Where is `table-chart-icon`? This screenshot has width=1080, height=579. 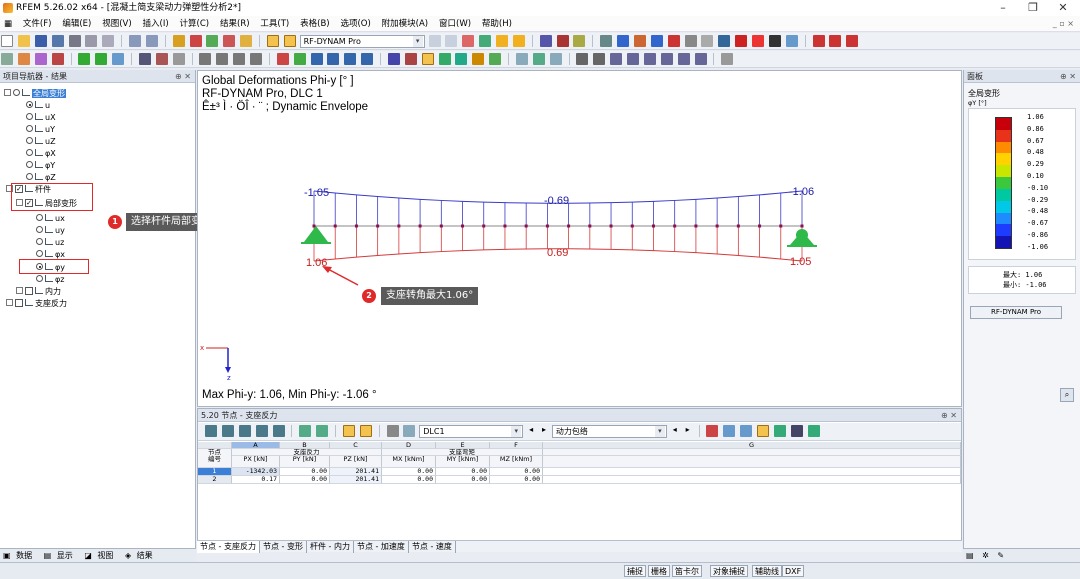
table-chart-icon is located at coordinates (712, 431).